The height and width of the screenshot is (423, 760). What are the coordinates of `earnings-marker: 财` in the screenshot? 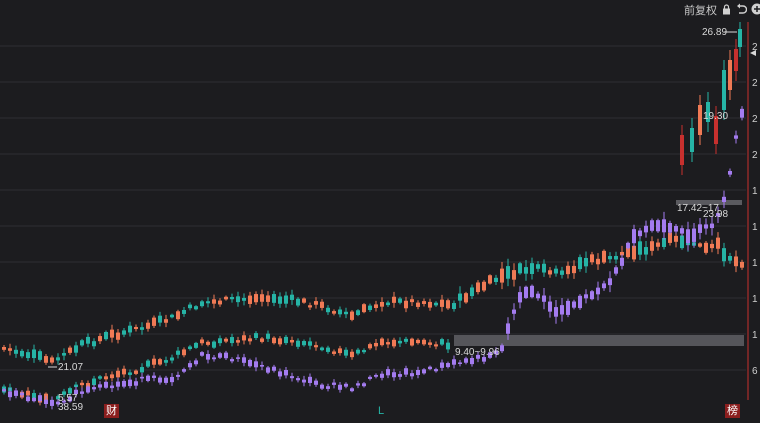 It's located at (111, 411).